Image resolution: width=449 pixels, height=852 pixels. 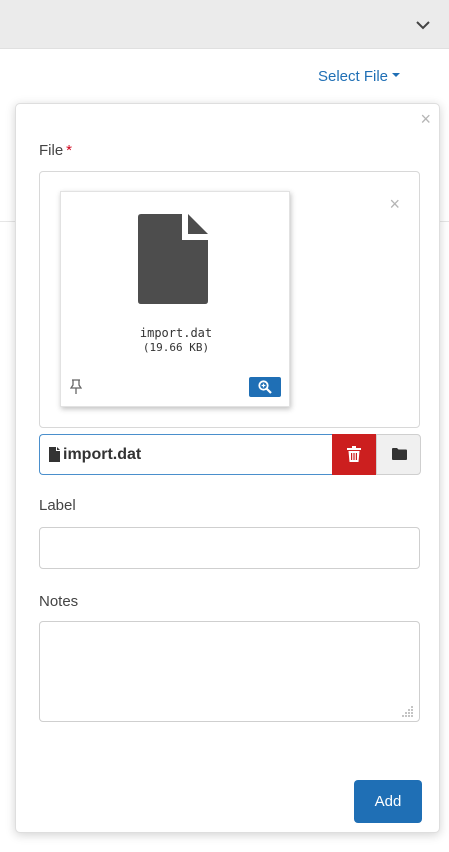 What do you see at coordinates (229, 671) in the screenshot?
I see `notes-textarea` at bounding box center [229, 671].